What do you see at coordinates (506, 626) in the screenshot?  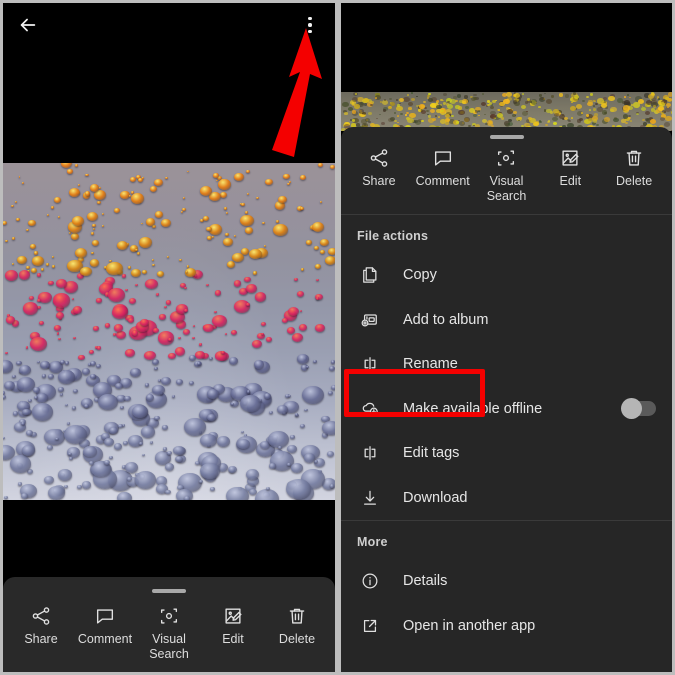 I see `menu-item-open-in-another-app: Open in another app` at bounding box center [506, 626].